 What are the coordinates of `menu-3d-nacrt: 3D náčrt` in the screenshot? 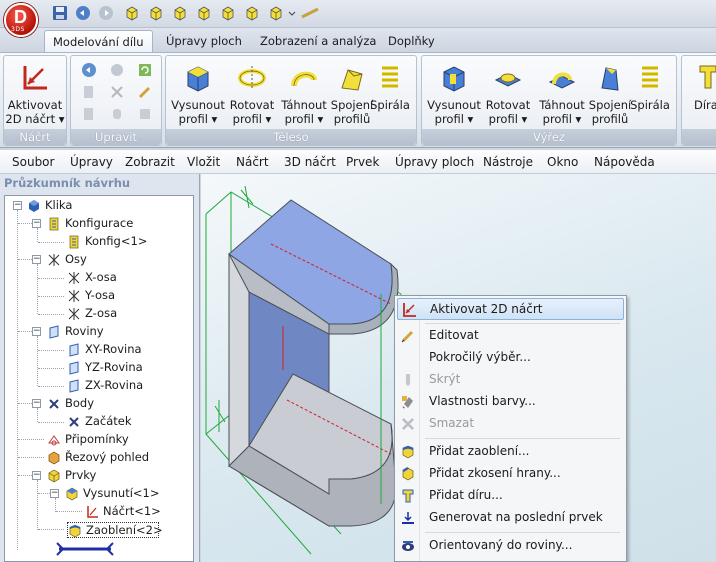 It's located at (310, 162).